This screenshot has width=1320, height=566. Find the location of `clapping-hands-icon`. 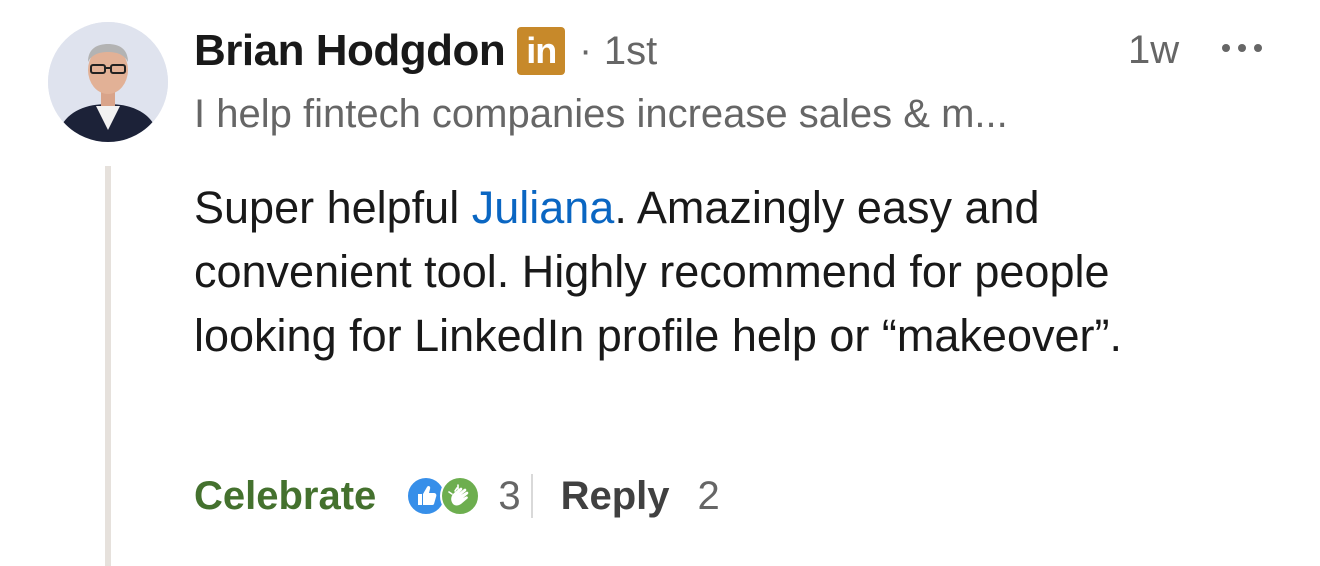

clapping-hands-icon is located at coordinates (458, 495).